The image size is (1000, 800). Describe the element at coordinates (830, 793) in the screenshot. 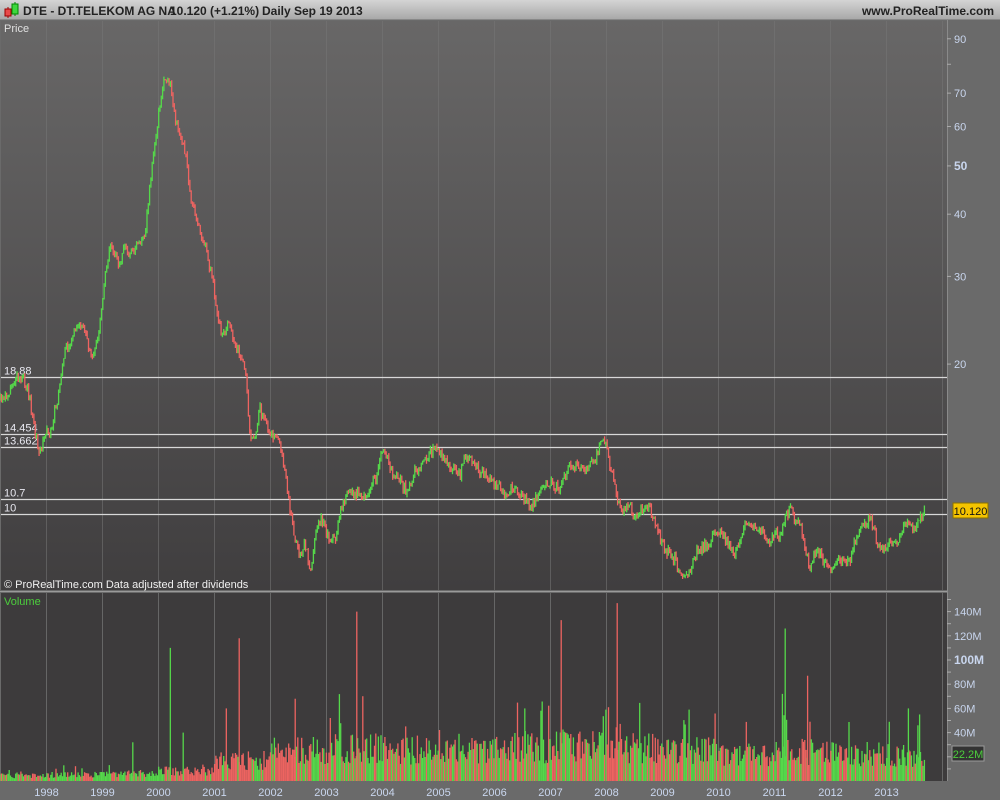

I see `x-tick-label: 2012` at that location.